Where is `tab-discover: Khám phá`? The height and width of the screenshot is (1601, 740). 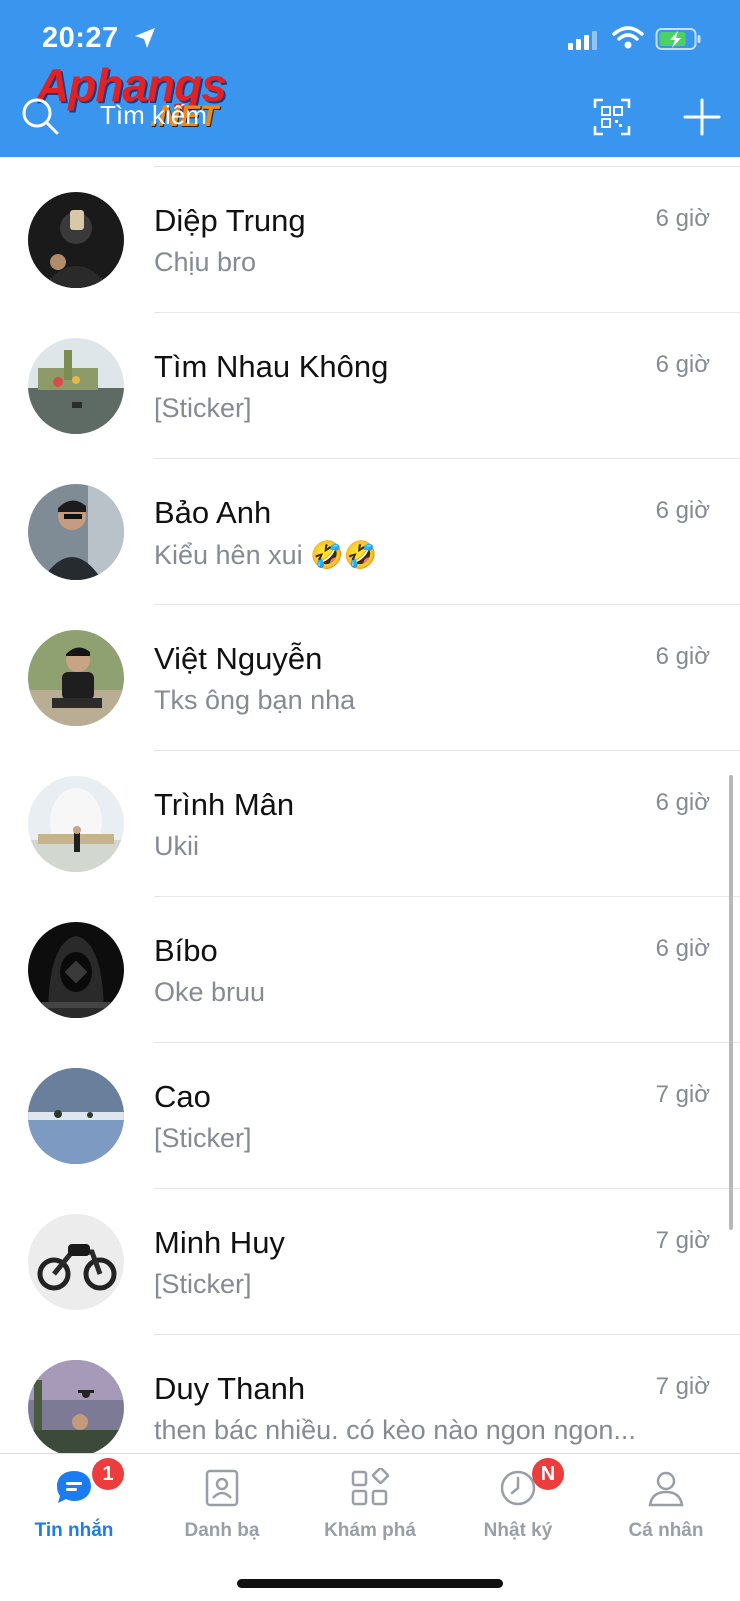
tab-discover: Khám phá is located at coordinates (370, 1504).